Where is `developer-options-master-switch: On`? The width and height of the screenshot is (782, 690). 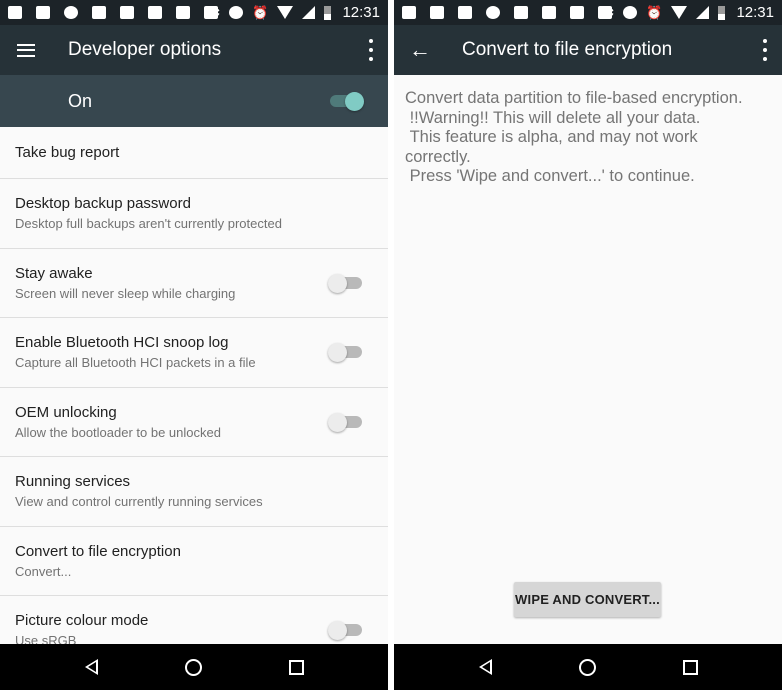
developer-options-master-switch: On is located at coordinates (194, 101).